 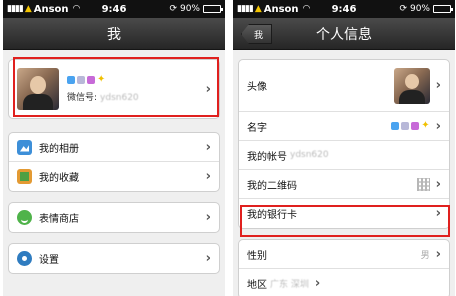 I want to click on badge-icons: ✦, so click(x=410, y=125).